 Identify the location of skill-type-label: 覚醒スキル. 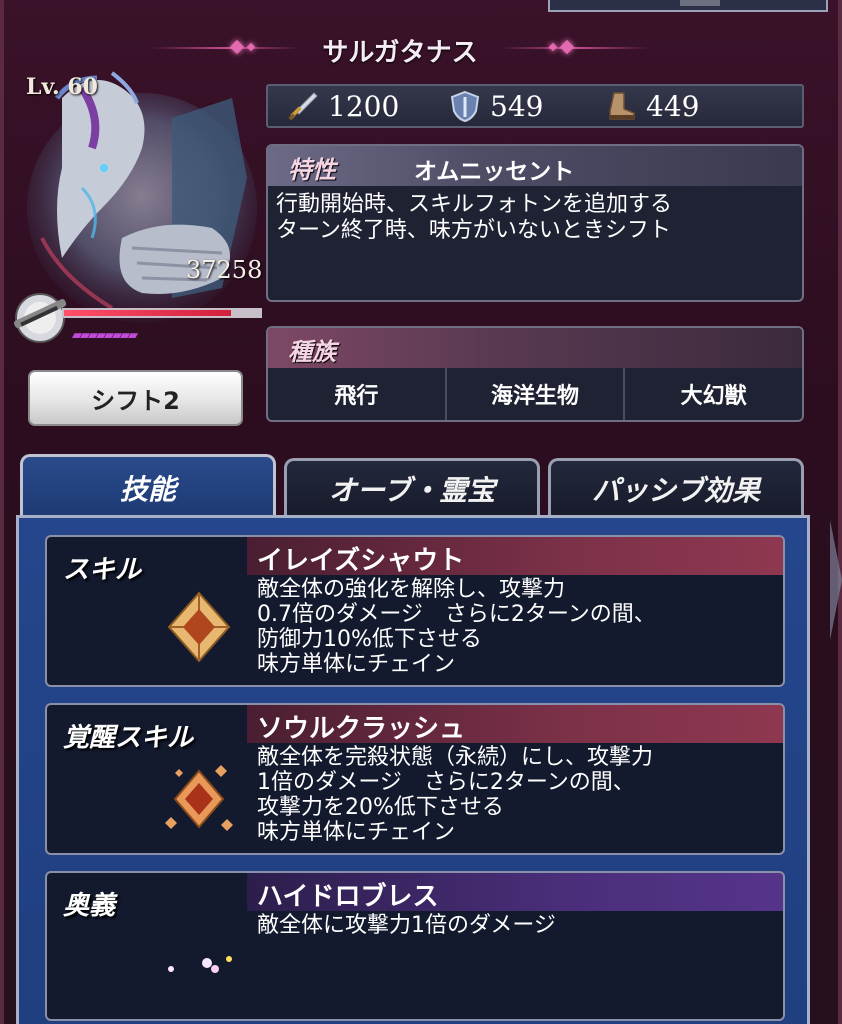
(128, 738).